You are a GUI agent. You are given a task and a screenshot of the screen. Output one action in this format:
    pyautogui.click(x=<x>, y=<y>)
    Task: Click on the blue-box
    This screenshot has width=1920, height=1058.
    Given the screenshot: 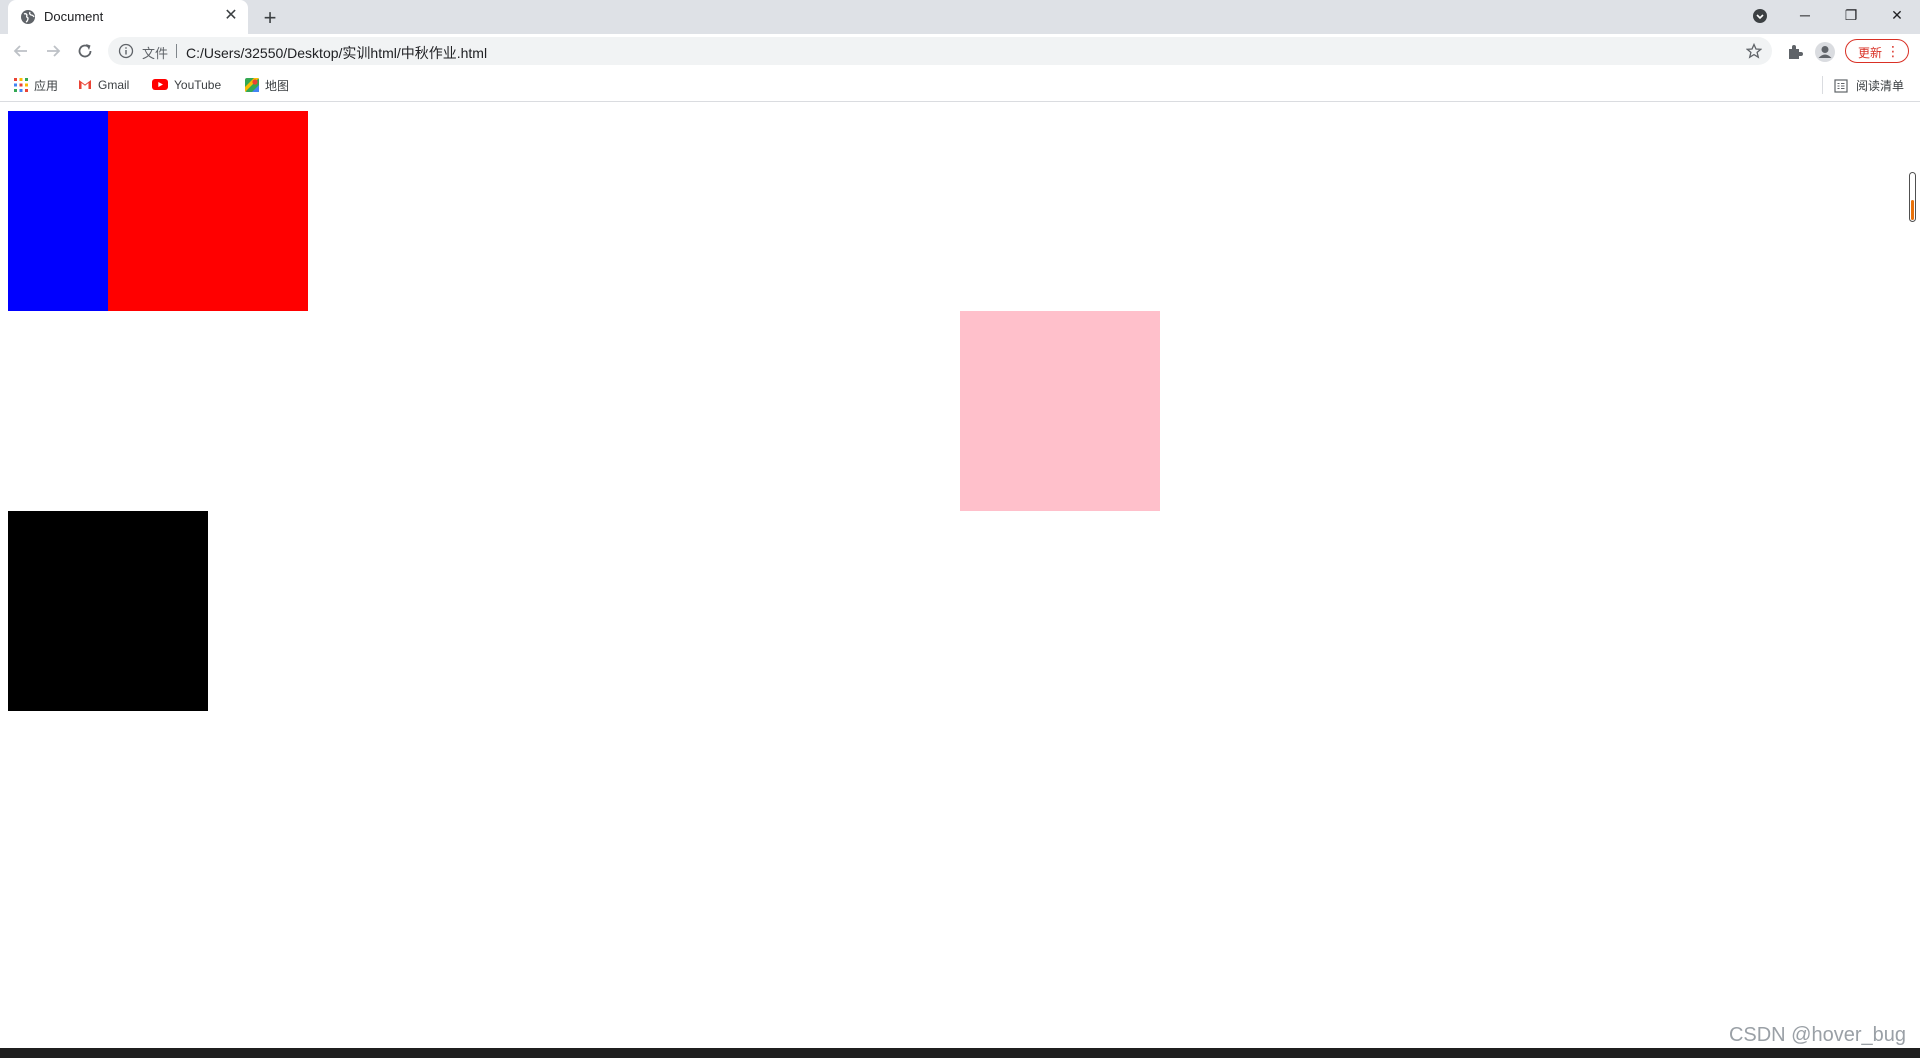 What is the action you would take?
    pyautogui.click(x=58, y=211)
    